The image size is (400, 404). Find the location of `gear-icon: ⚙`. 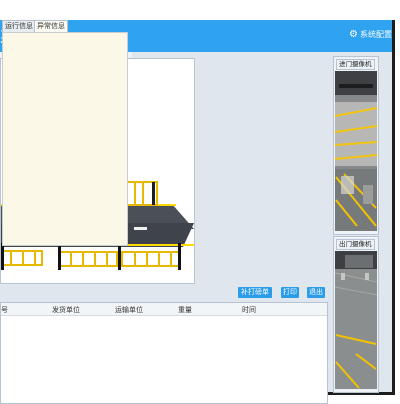

gear-icon: ⚙ is located at coordinates (353, 34).